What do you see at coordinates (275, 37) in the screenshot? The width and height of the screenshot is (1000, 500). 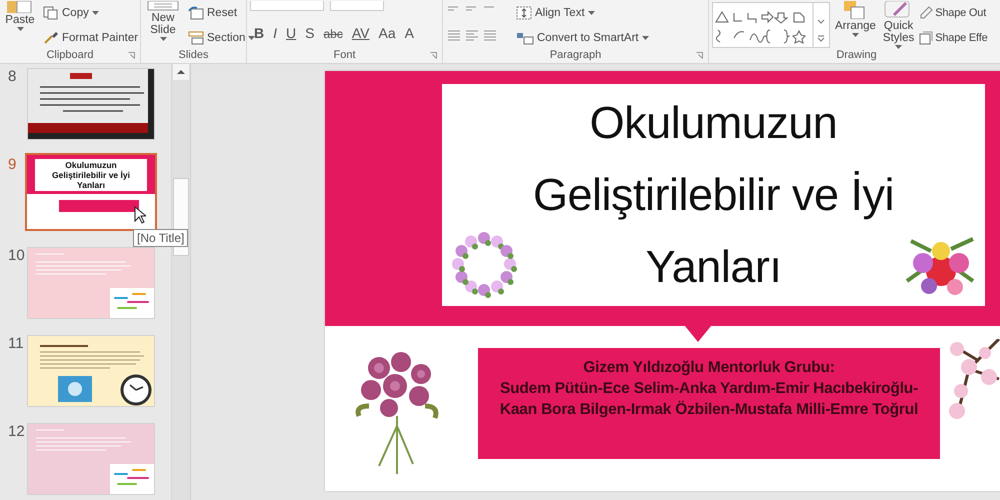 I see `italic-button: I` at bounding box center [275, 37].